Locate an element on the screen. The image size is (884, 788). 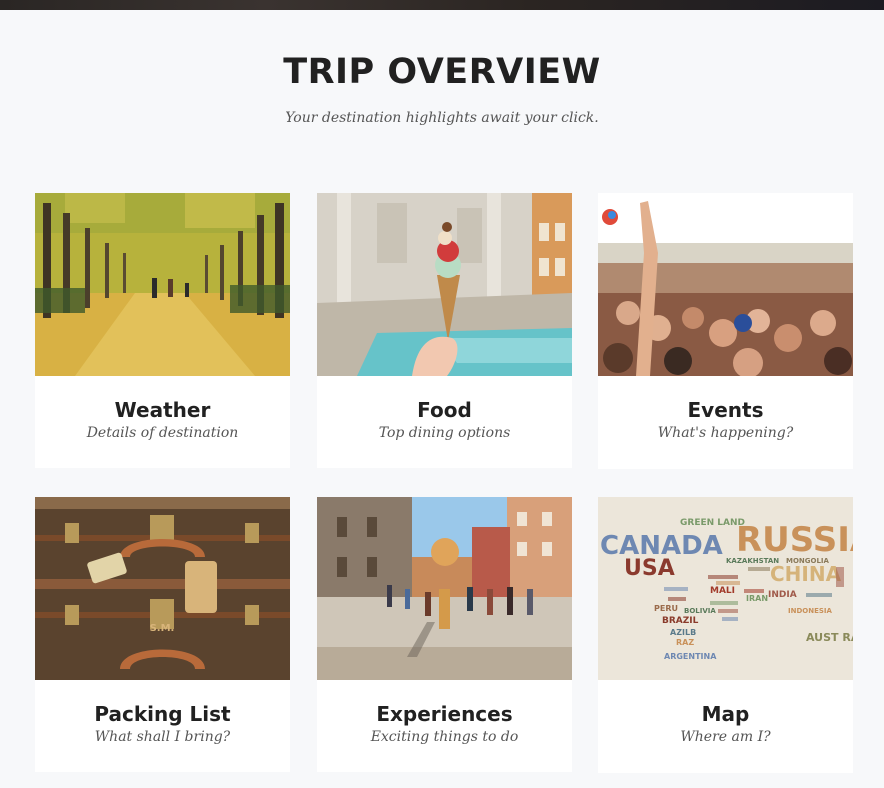
map-word: INDIA is located at coordinates (782, 595).